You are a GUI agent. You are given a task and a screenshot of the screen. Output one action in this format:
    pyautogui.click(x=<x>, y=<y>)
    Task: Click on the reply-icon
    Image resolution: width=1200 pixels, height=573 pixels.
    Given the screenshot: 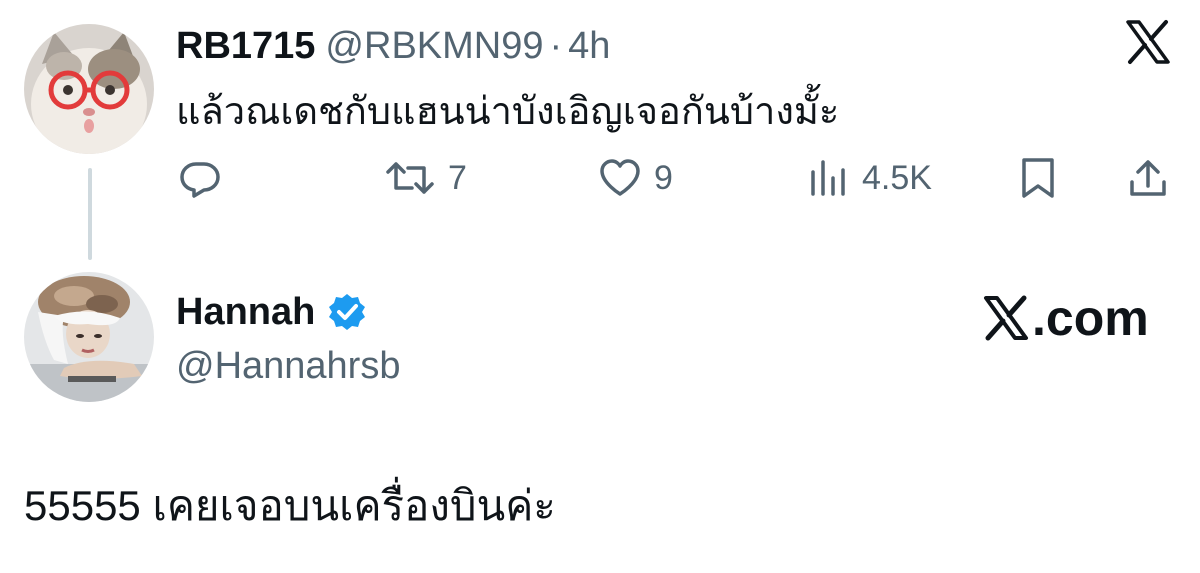 What is the action you would take?
    pyautogui.click(x=200, y=180)
    